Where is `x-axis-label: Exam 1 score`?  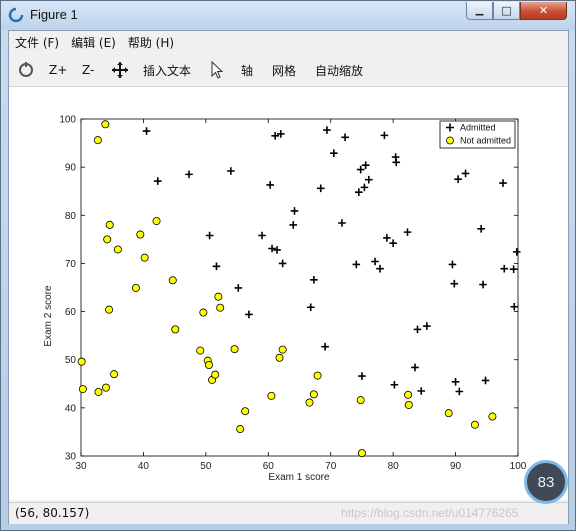
x-axis-label: Exam 1 score is located at coordinates (299, 477).